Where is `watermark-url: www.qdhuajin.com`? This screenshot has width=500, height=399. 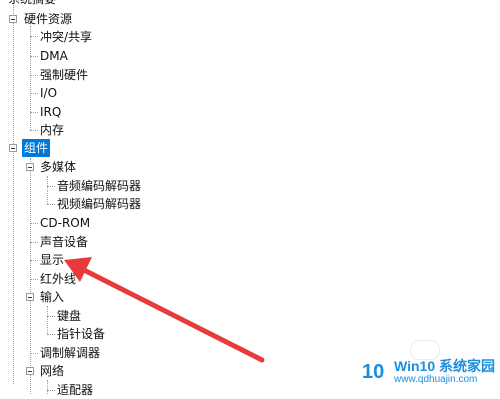 watermark-url: www.qdhuajin.com is located at coordinates (436, 379).